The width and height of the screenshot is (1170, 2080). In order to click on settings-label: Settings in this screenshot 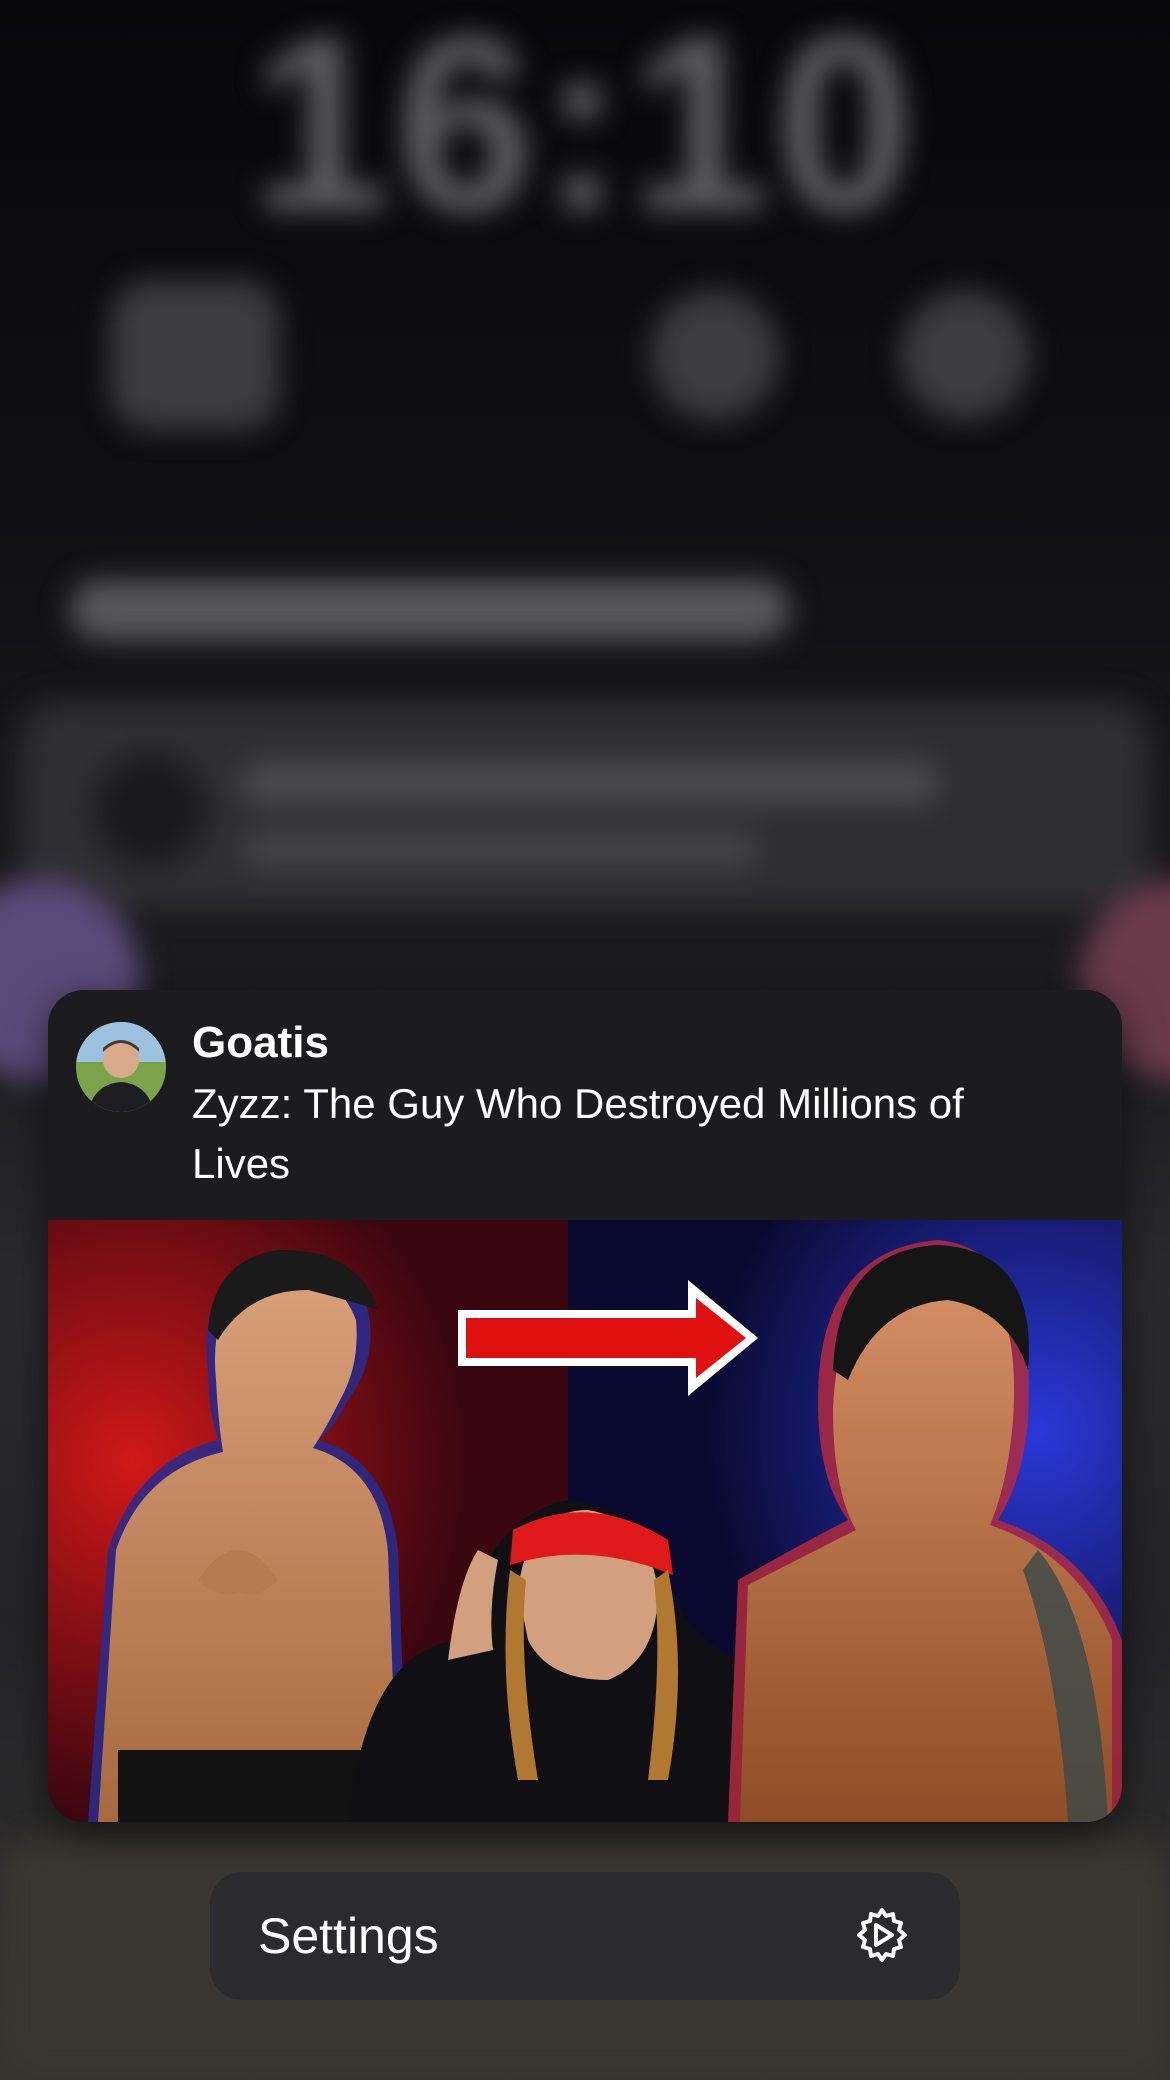, I will do `click(348, 1936)`.